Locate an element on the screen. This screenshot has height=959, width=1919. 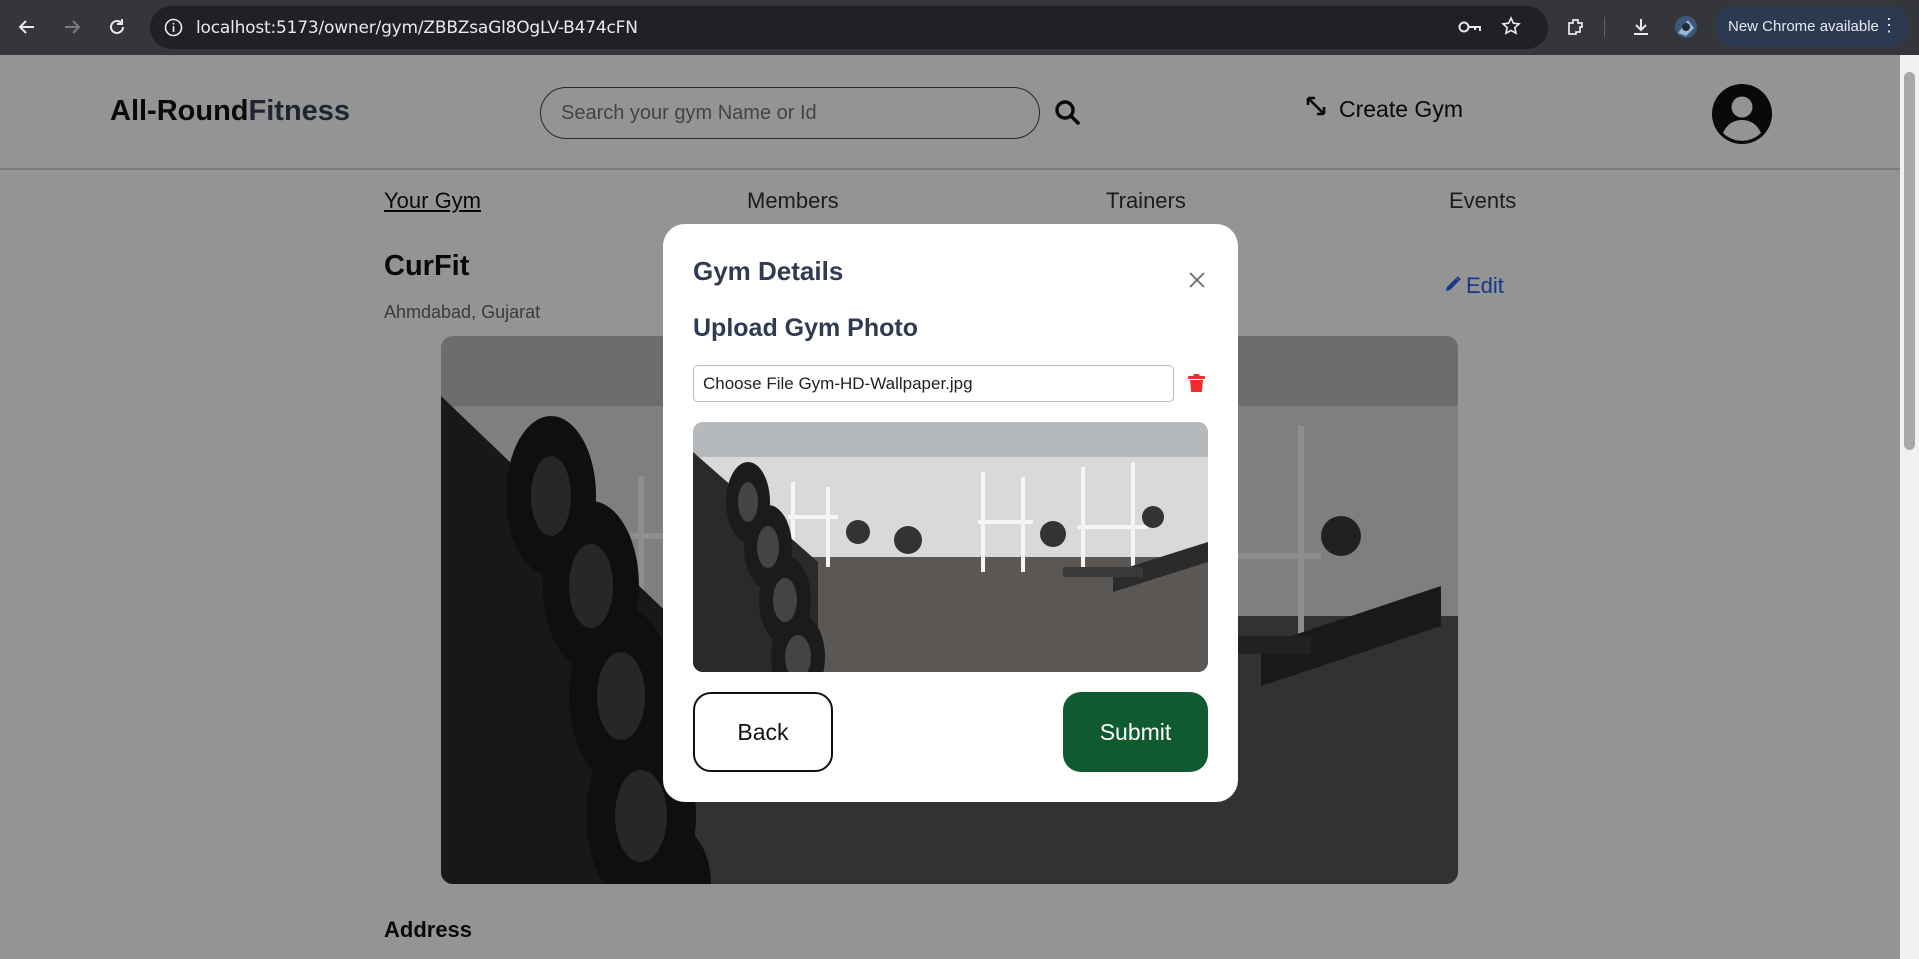
back-button: Back is located at coordinates (763, 732).